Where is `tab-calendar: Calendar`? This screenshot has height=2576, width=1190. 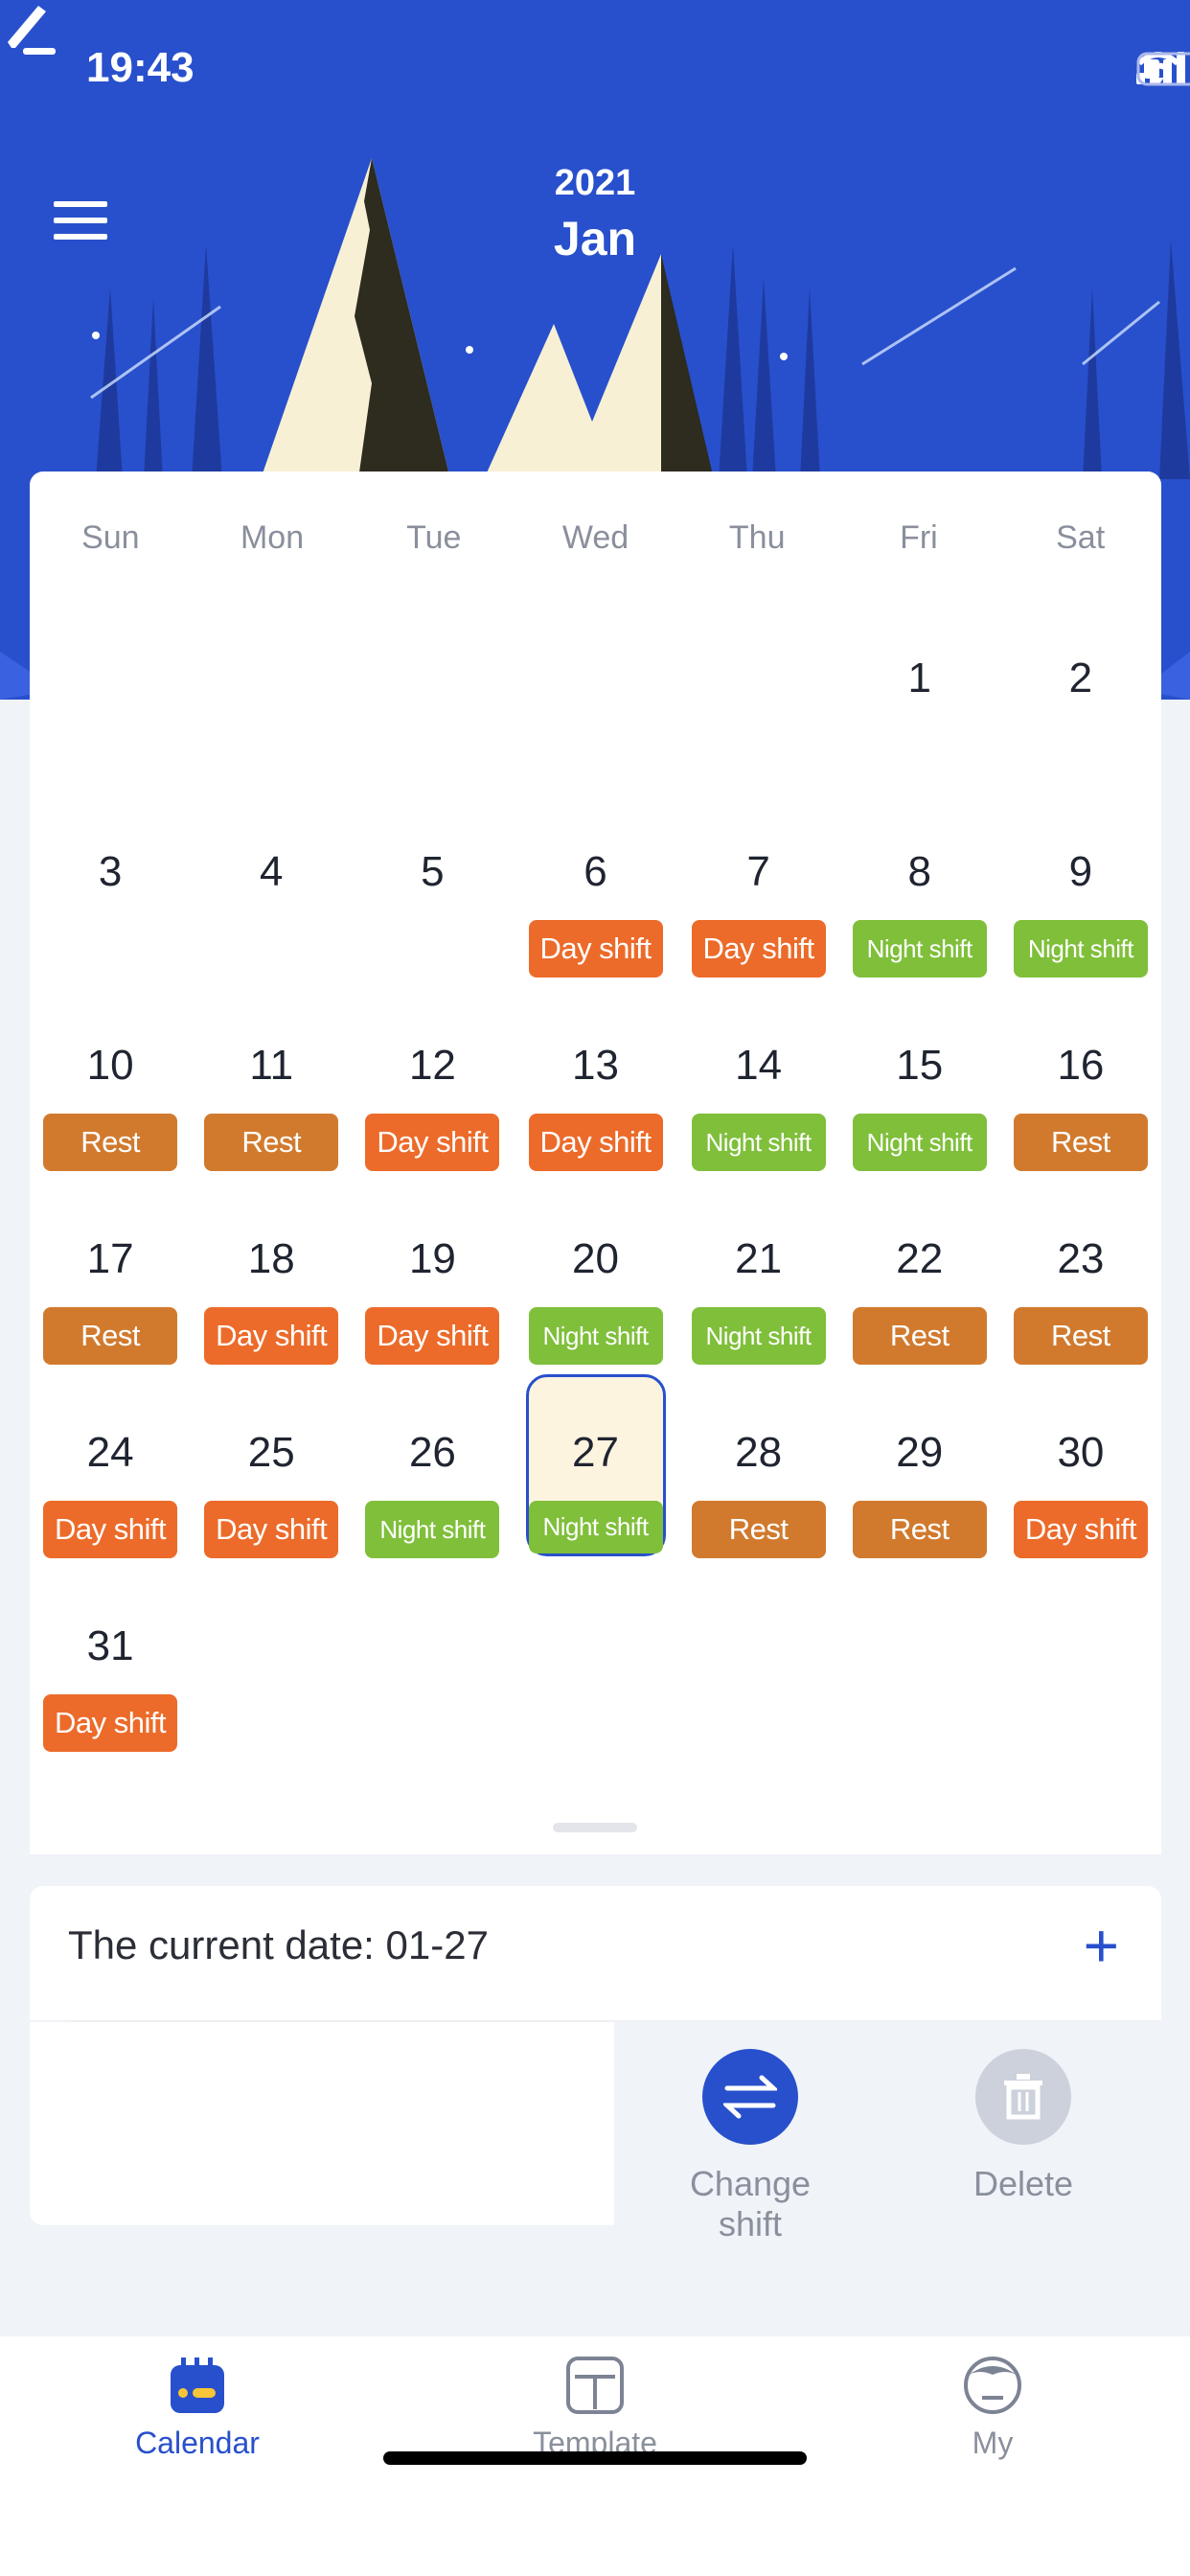
tab-calendar: Calendar is located at coordinates (198, 2408).